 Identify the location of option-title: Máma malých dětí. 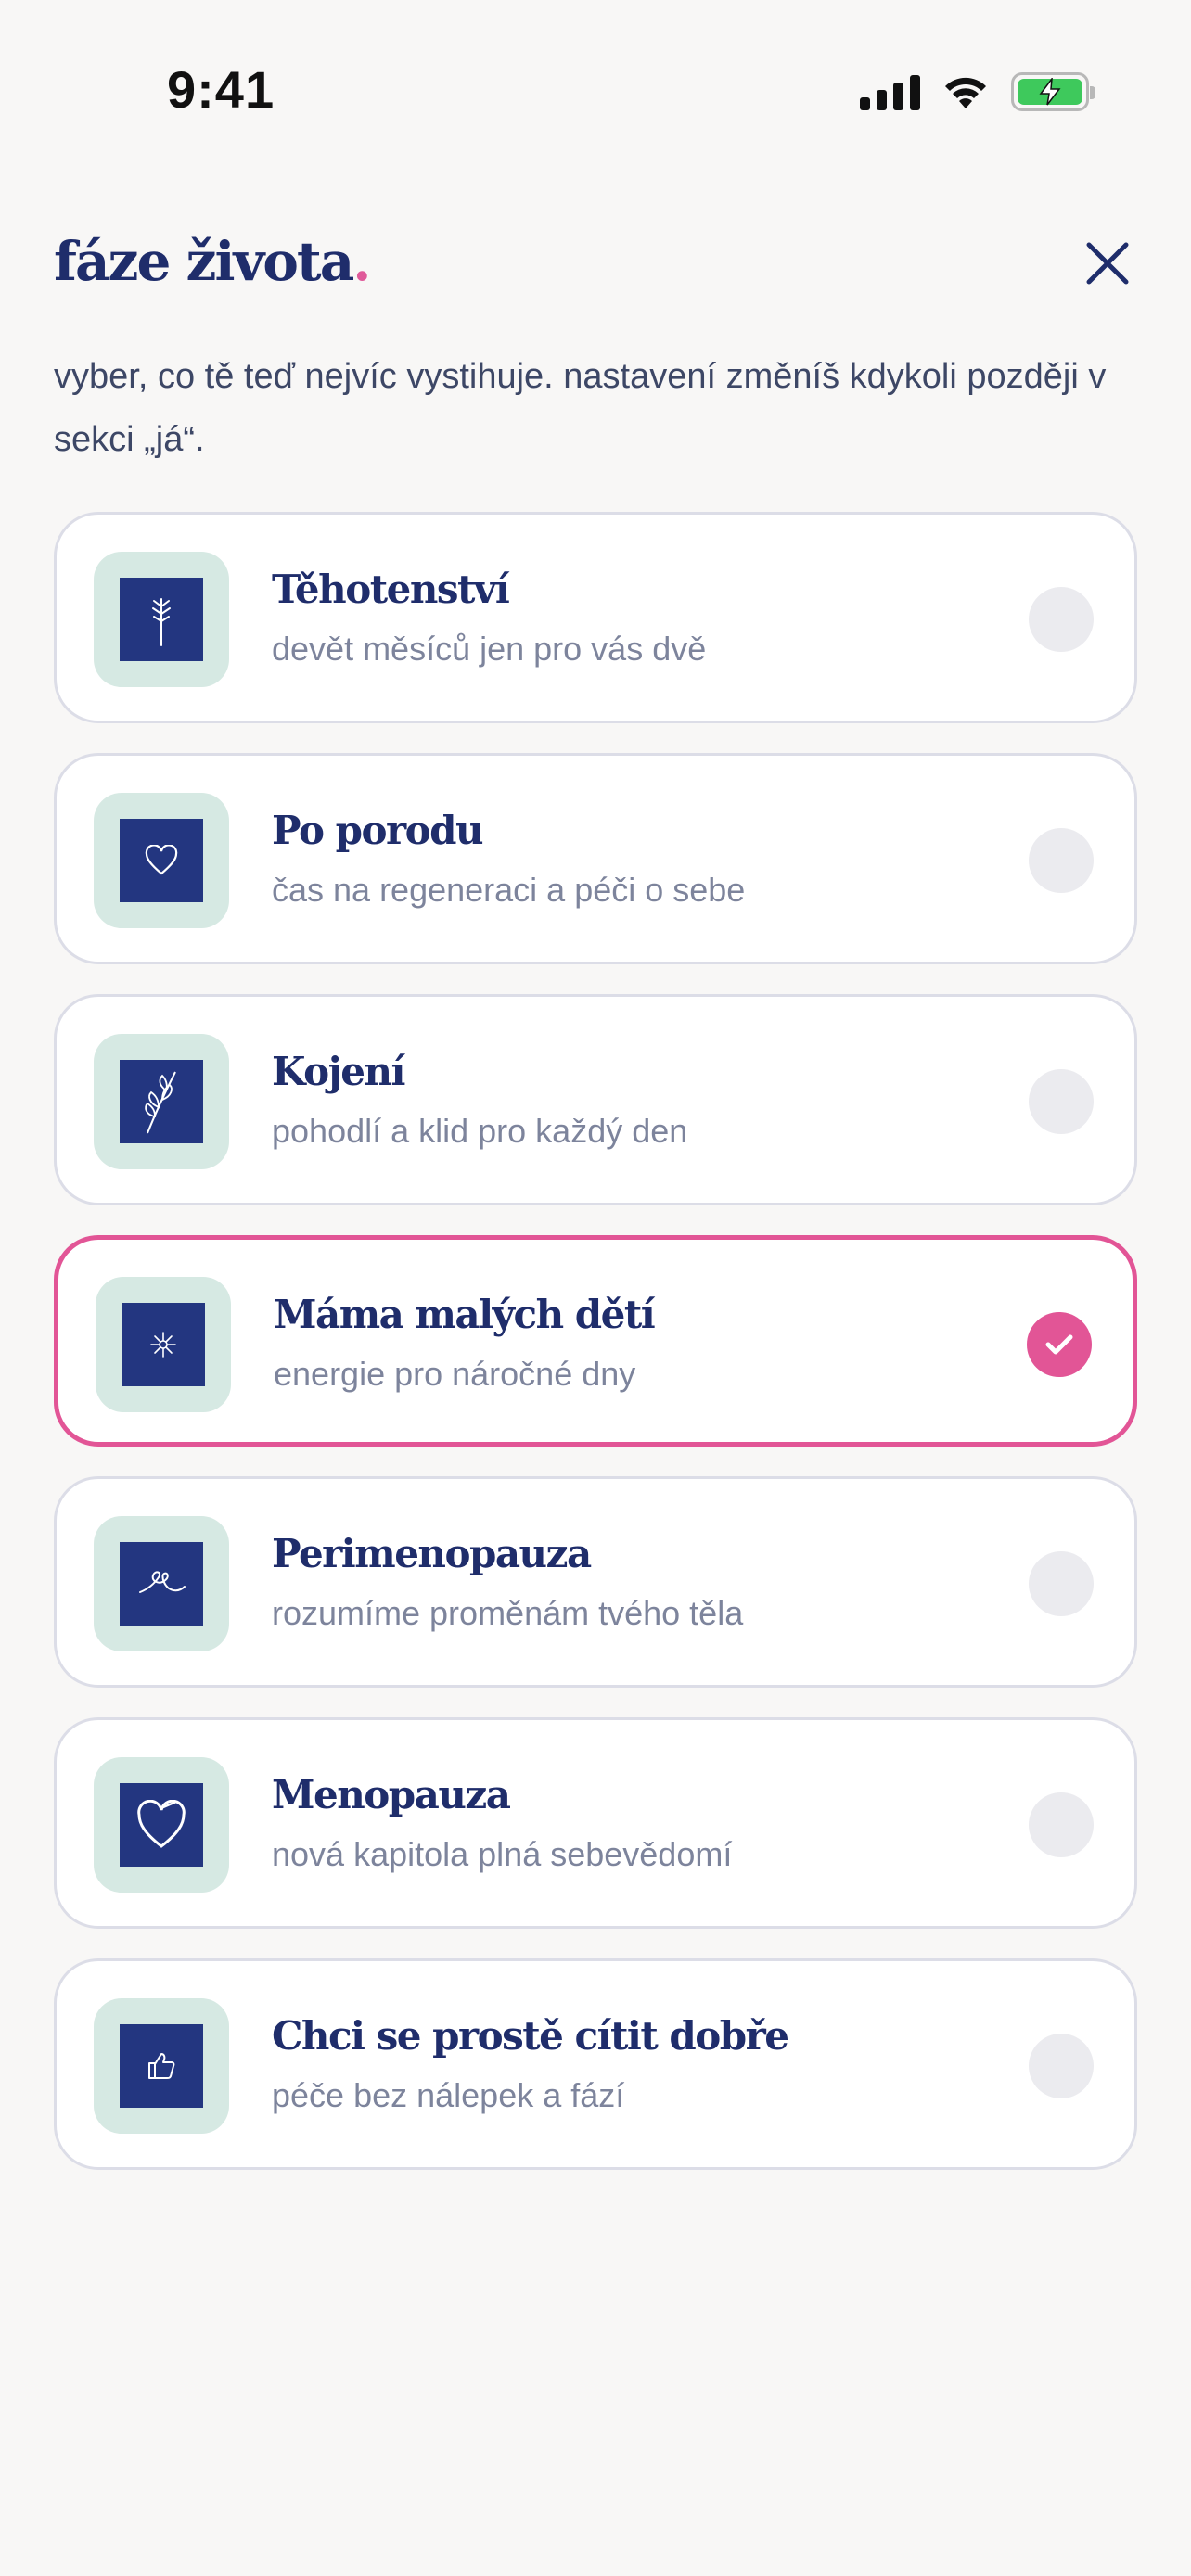
(465, 1314).